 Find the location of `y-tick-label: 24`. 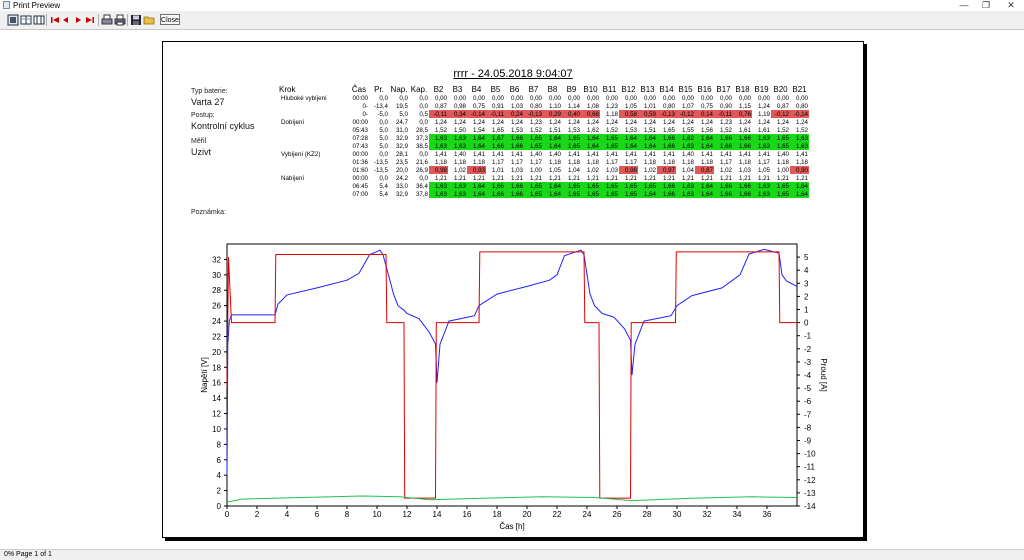

y-tick-label: 24 is located at coordinates (216, 321).